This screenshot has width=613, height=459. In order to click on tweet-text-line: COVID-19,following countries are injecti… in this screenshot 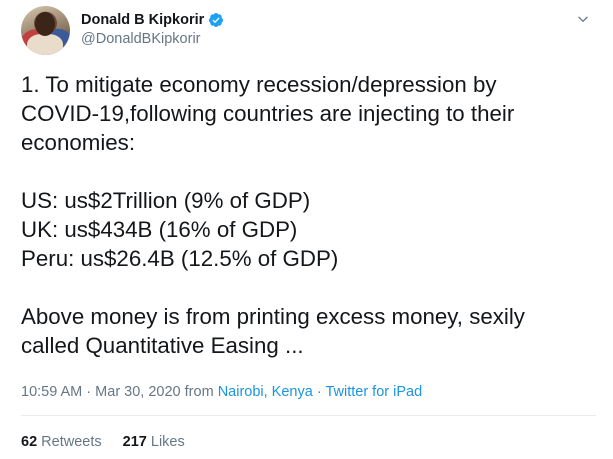, I will do `click(268, 113)`.